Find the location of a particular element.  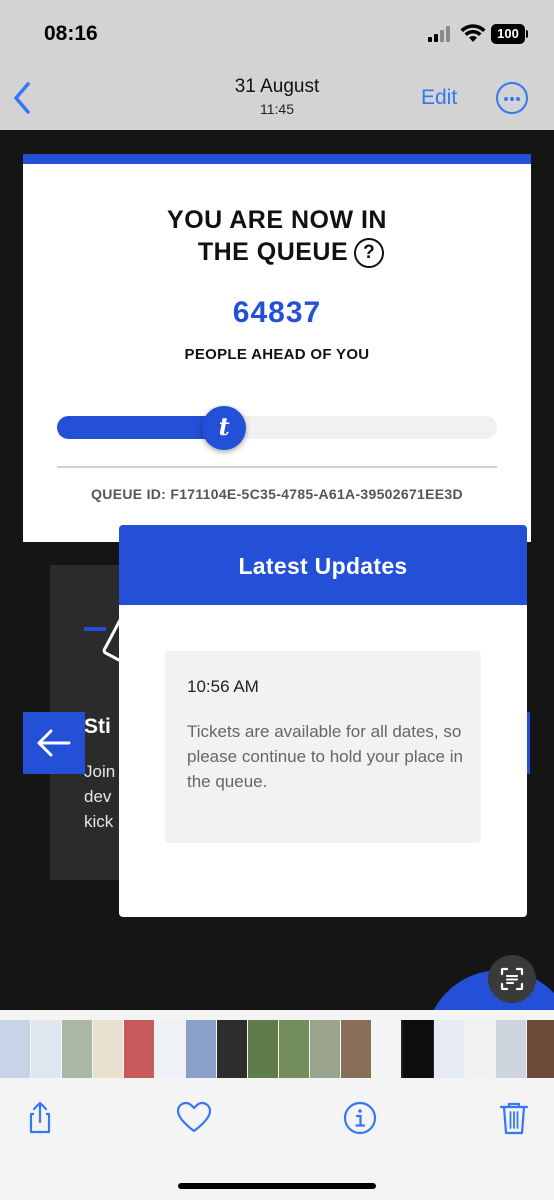

trash-icon is located at coordinates (514, 1118).